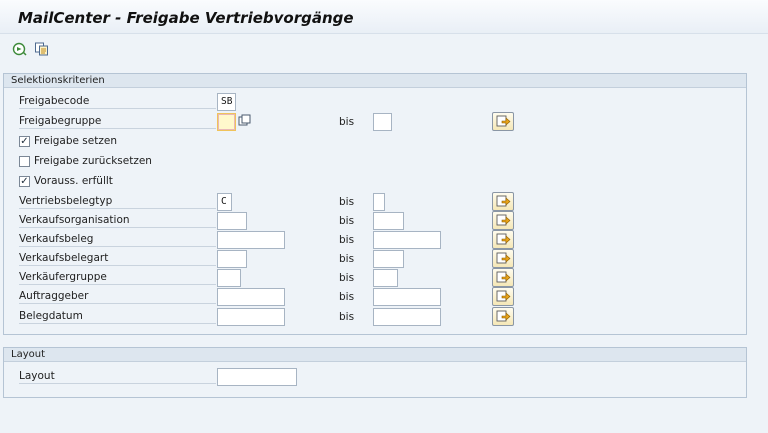 Image resolution: width=768 pixels, height=433 pixels. Describe the element at coordinates (251, 240) in the screenshot. I see `verkaufsbeleg-from-input` at that location.